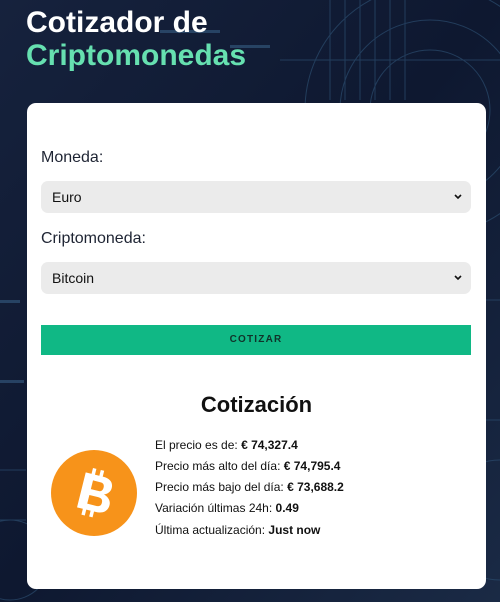  I want to click on page-subtitle: Criptomonedas, so click(136, 55).